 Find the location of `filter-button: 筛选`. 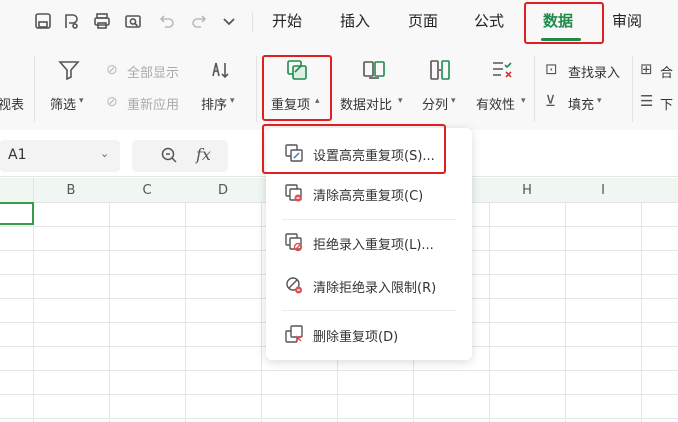

filter-button: 筛选 is located at coordinates (63, 103).